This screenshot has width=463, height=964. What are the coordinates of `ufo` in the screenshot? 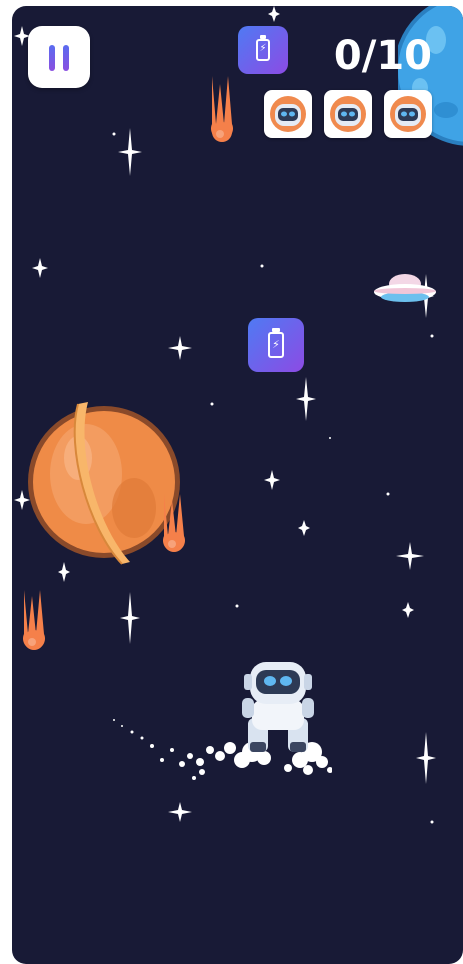 It's located at (405, 288).